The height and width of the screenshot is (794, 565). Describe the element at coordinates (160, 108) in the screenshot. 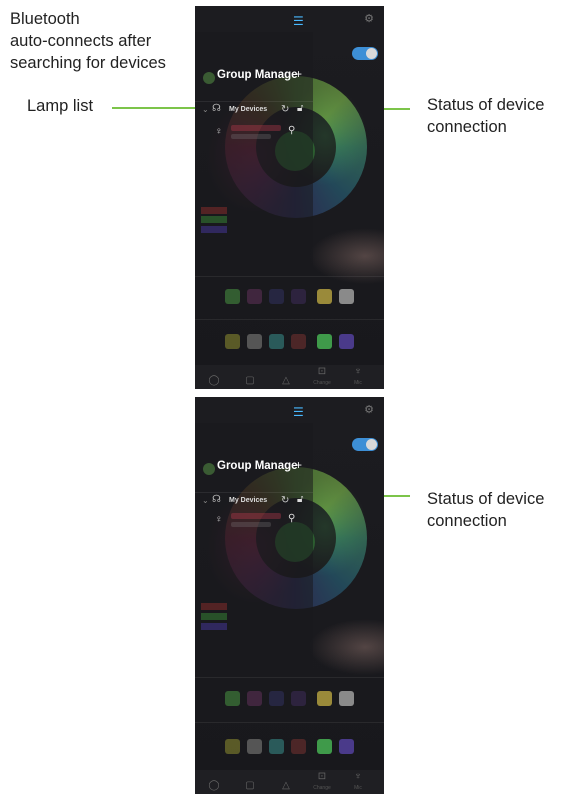

I see `lamp-list-arrow` at that location.